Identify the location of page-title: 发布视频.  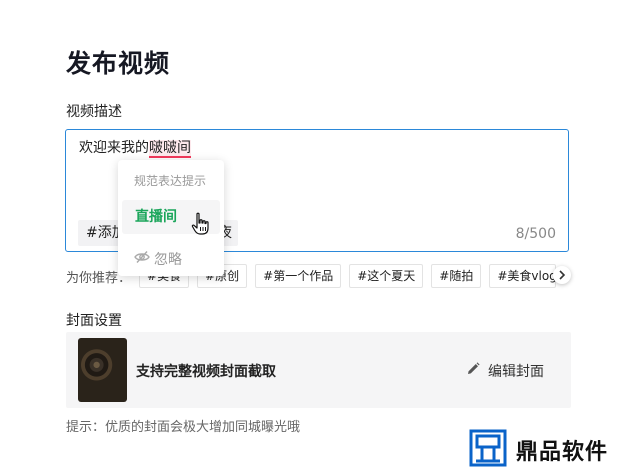
(118, 63).